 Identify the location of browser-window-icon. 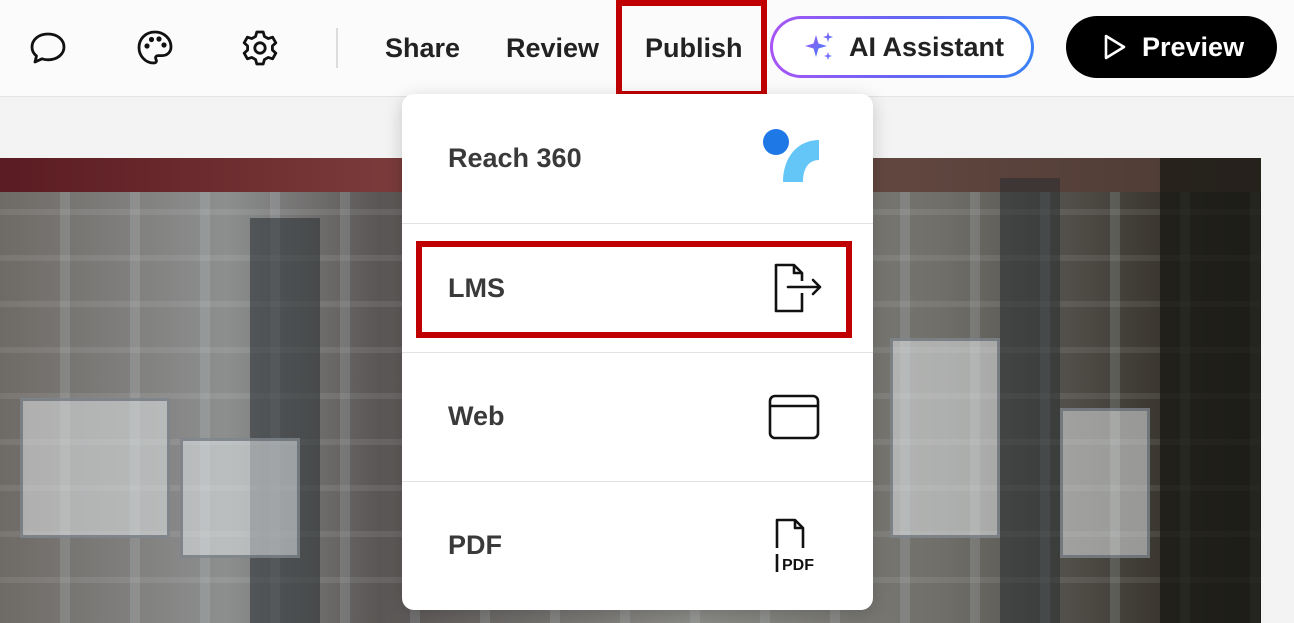
(794, 417).